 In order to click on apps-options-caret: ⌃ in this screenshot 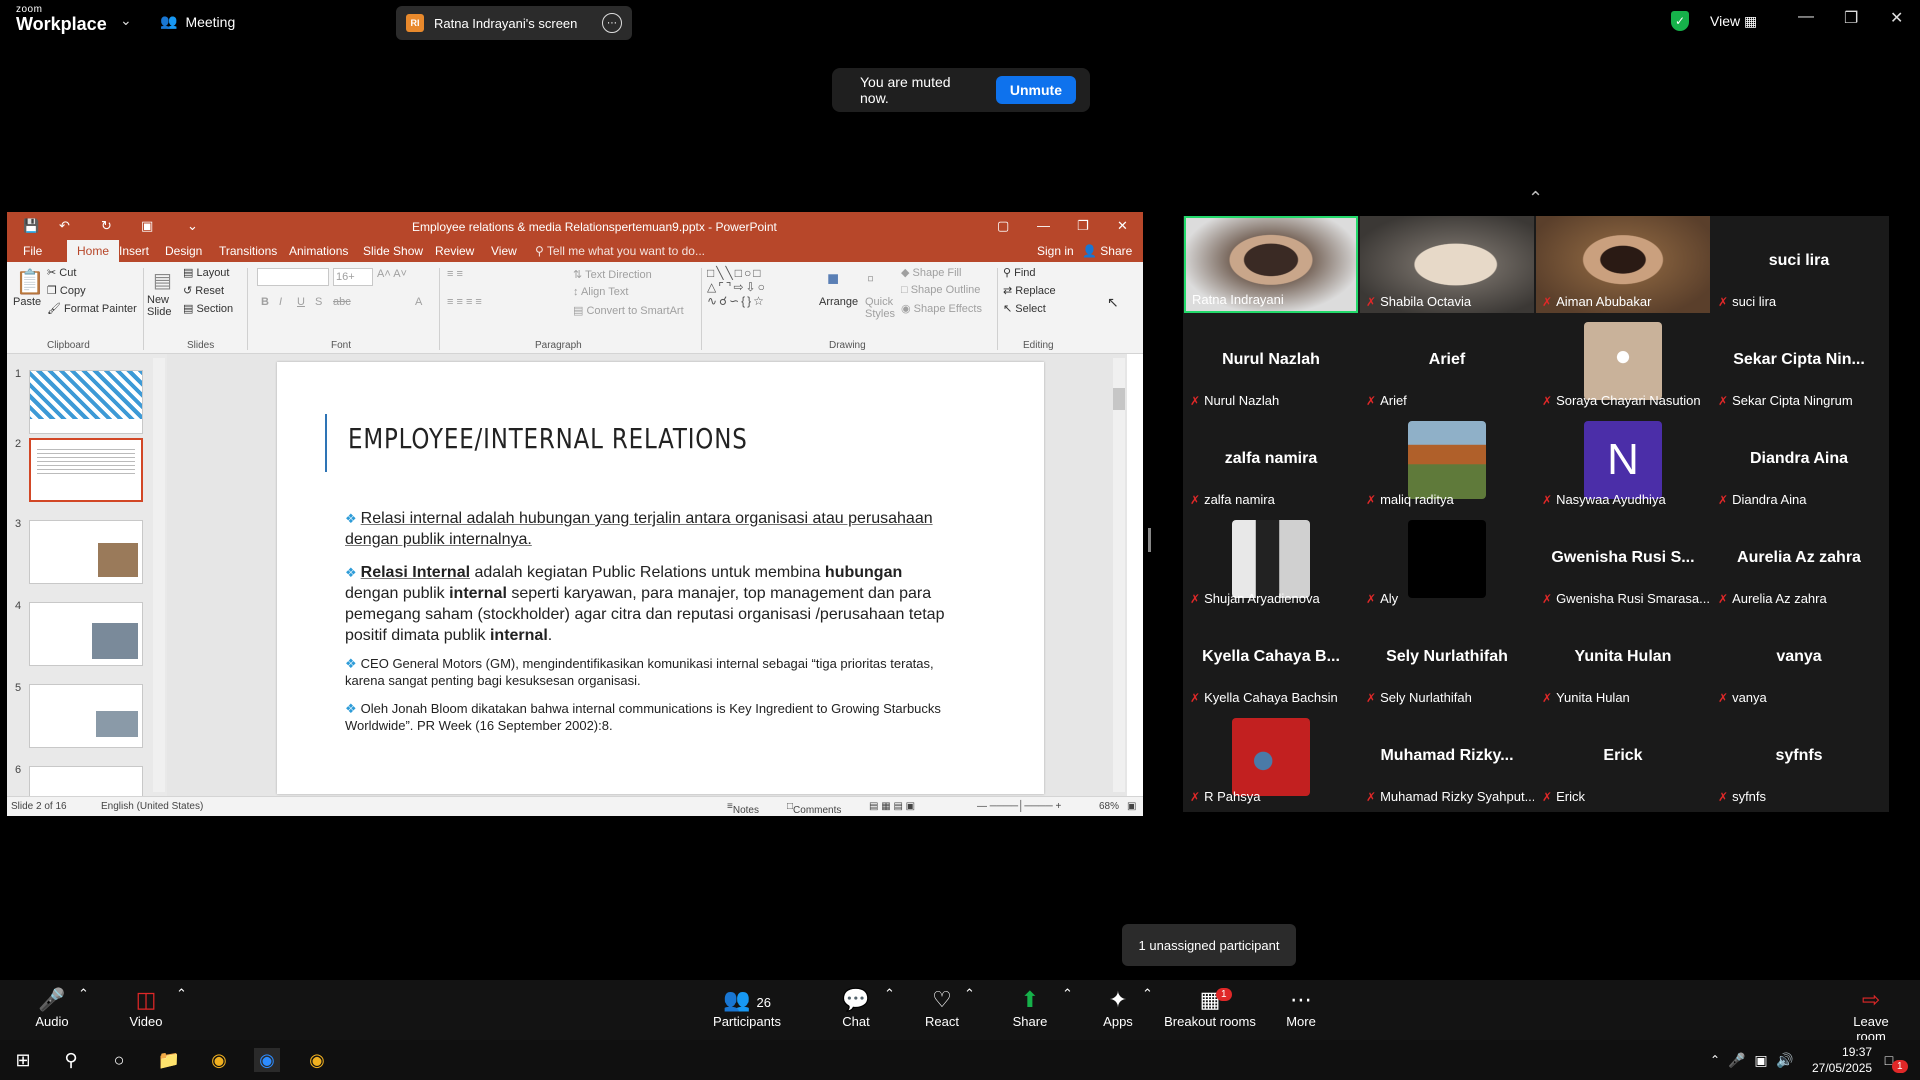, I will do `click(1147, 994)`.